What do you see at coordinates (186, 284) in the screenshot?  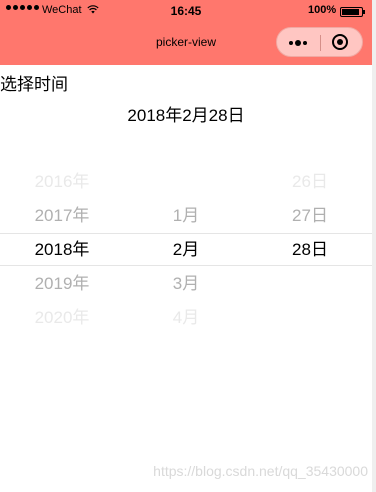 I see `month-option: 3月` at bounding box center [186, 284].